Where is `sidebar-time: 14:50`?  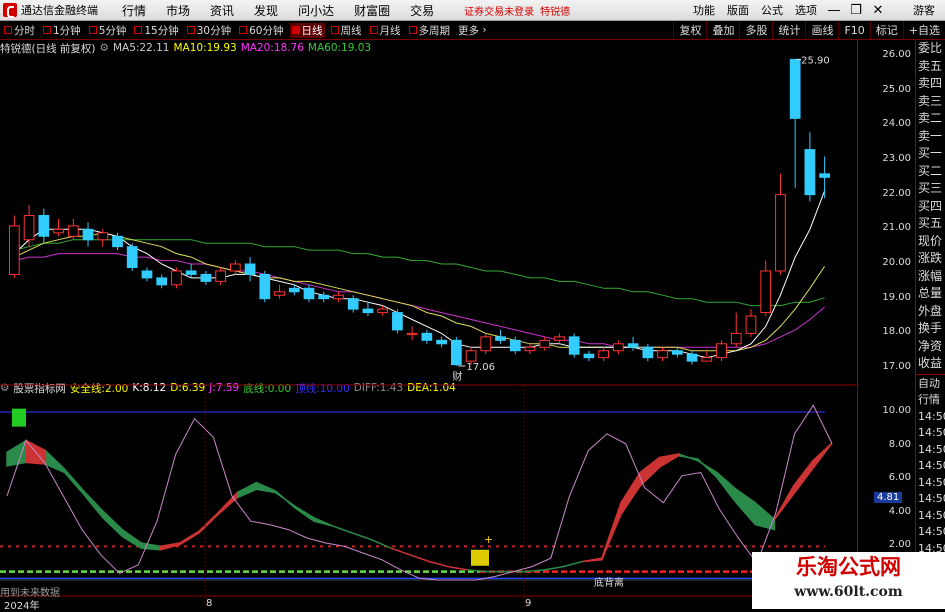 sidebar-time: 14:50 is located at coordinates (931, 432).